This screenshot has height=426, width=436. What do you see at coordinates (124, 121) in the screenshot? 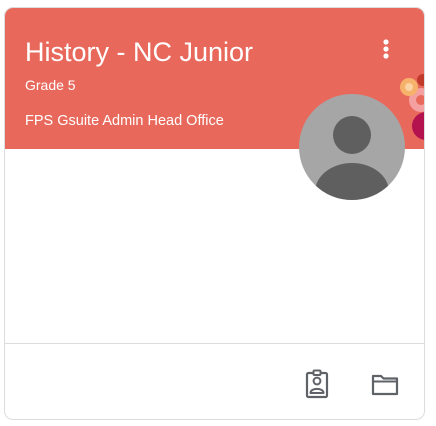
I see `class-owner: FPS Gsuite Admin Head Office` at bounding box center [124, 121].